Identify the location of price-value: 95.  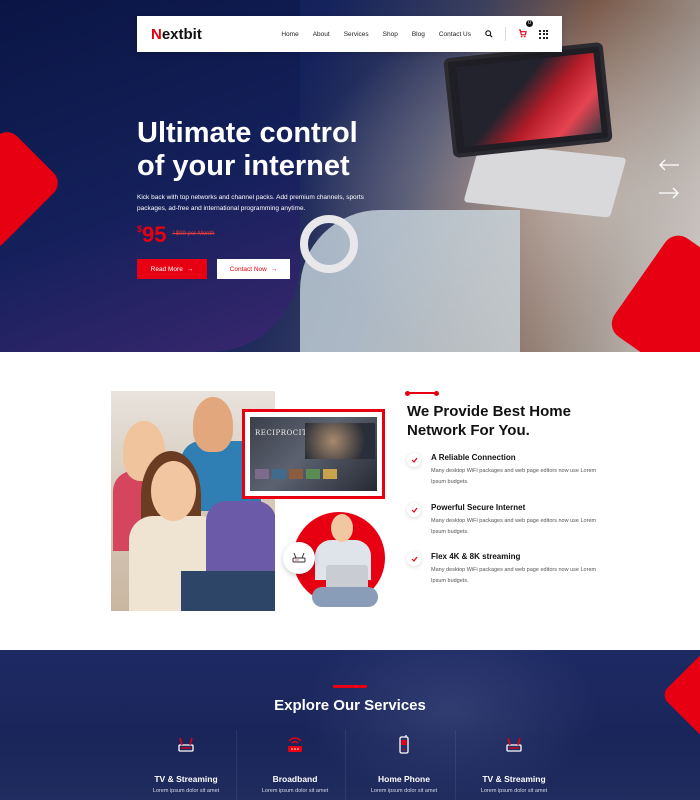
(154, 234).